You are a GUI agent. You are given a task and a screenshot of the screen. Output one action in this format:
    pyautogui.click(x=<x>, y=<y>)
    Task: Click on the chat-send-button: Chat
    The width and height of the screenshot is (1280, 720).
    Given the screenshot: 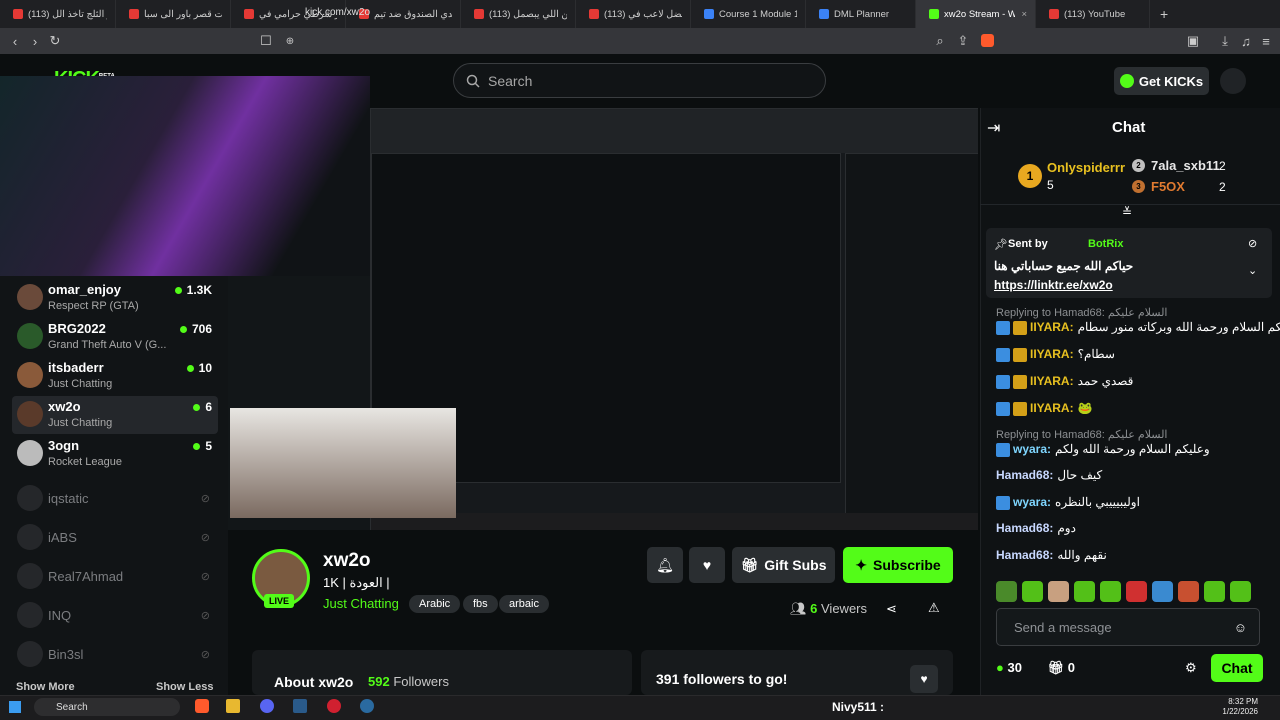 What is the action you would take?
    pyautogui.click(x=1237, y=668)
    